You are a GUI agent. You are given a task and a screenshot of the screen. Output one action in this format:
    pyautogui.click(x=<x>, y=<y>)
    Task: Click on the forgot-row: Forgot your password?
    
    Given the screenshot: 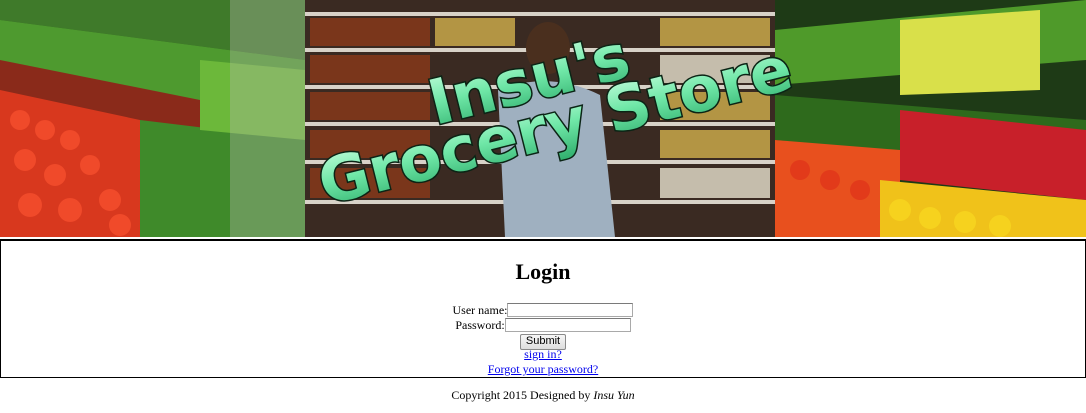 What is the action you would take?
    pyautogui.click(x=543, y=369)
    